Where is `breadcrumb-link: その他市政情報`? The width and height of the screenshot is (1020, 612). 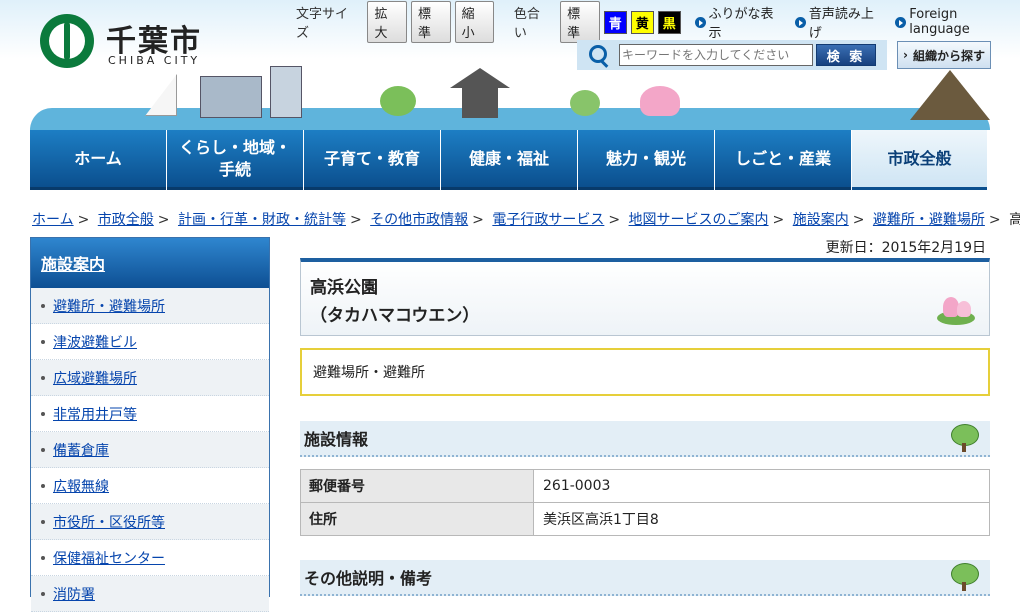 breadcrumb-link: その他市政情報 is located at coordinates (419, 220).